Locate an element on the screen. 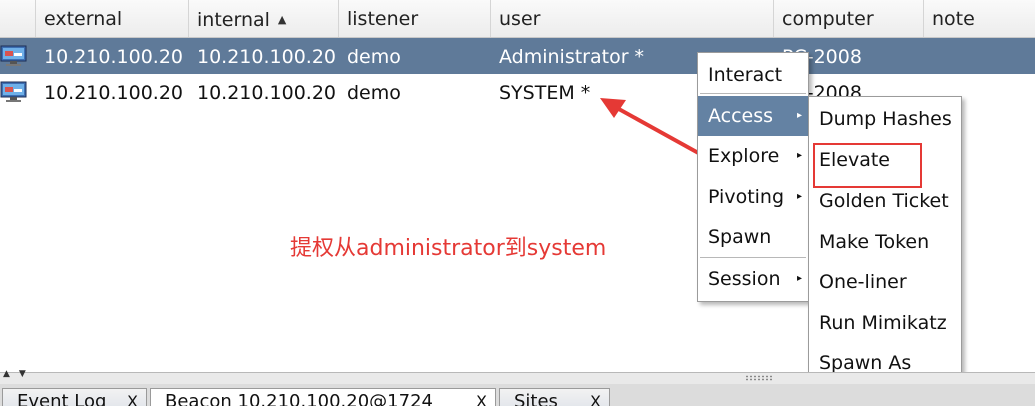 This screenshot has width=1035, height=406. menu-item-spawn: Spawn is located at coordinates (753, 237).